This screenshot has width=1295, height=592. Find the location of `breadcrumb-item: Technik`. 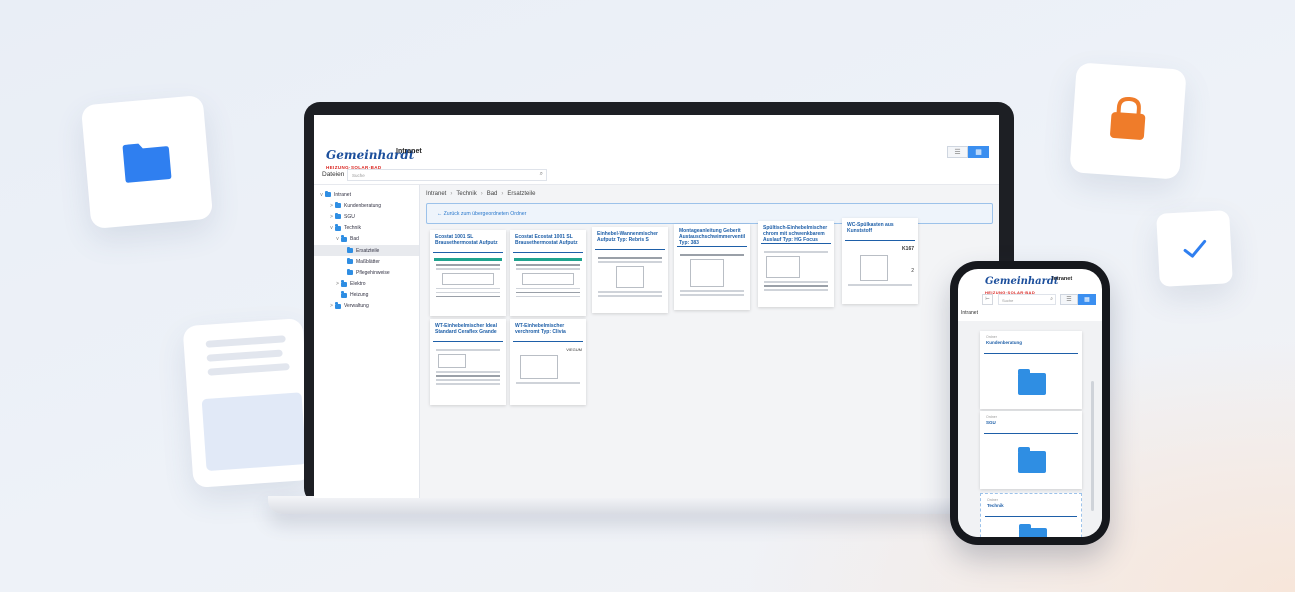

breadcrumb-item: Technik is located at coordinates (466, 194).